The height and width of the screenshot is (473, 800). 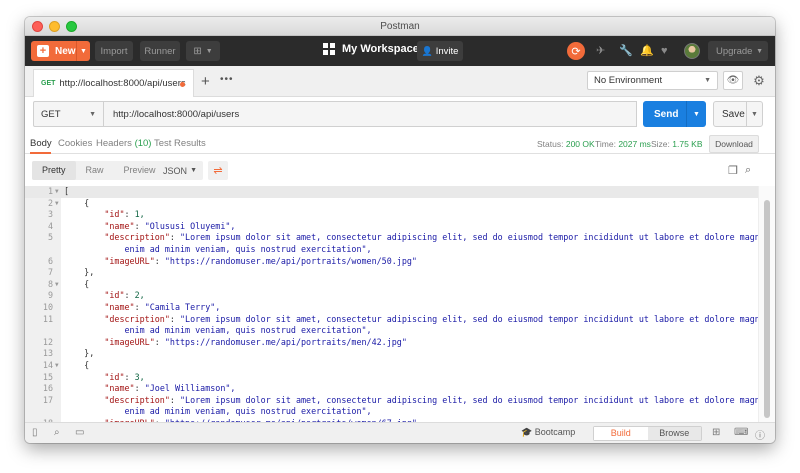 I want to click on bootcamp-button: 🎓 Bootcamp, so click(x=548, y=432).